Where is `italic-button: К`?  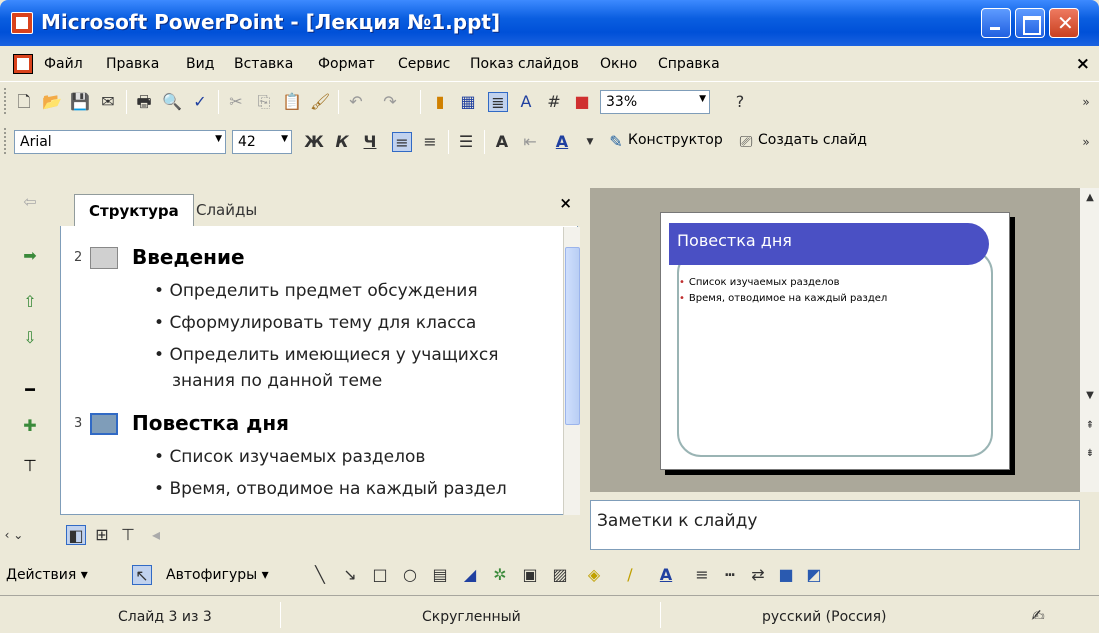
italic-button: К is located at coordinates (342, 142).